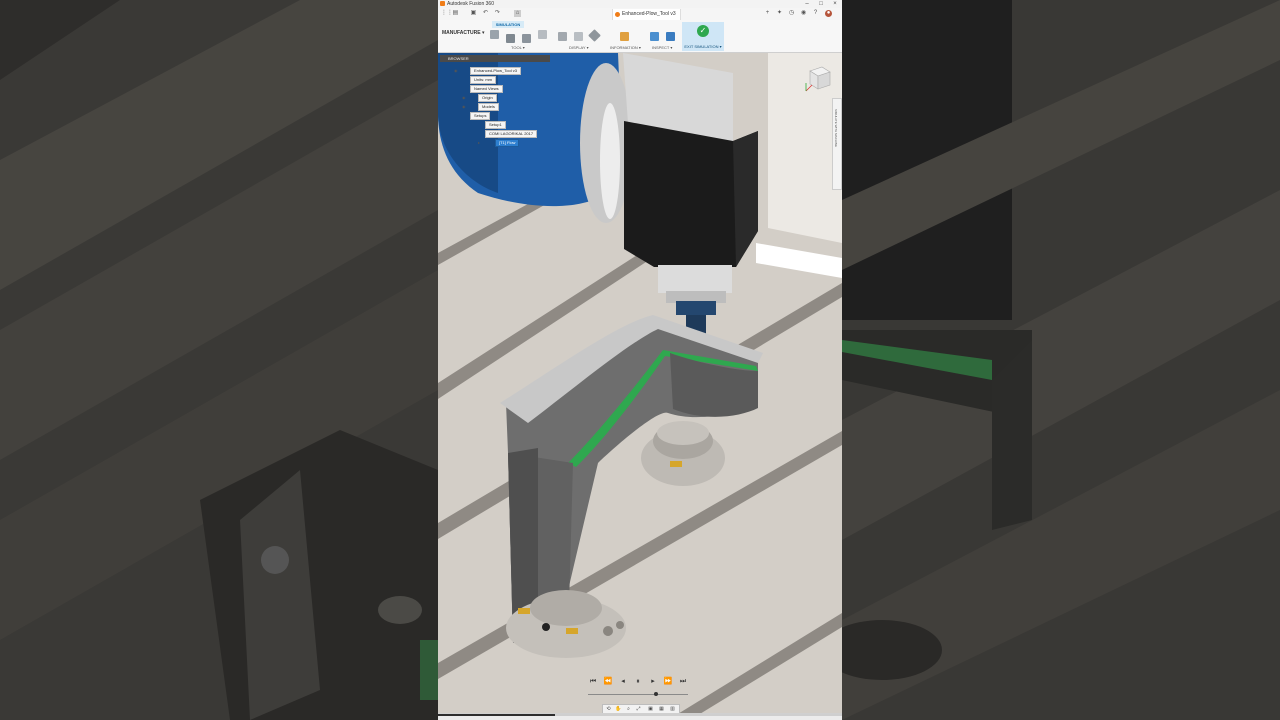 This screenshot has height=720, width=1280. What do you see at coordinates (836, 128) in the screenshot?
I see `side-panel-label: SIMULATE WITH MACHINE` at bounding box center [836, 128].